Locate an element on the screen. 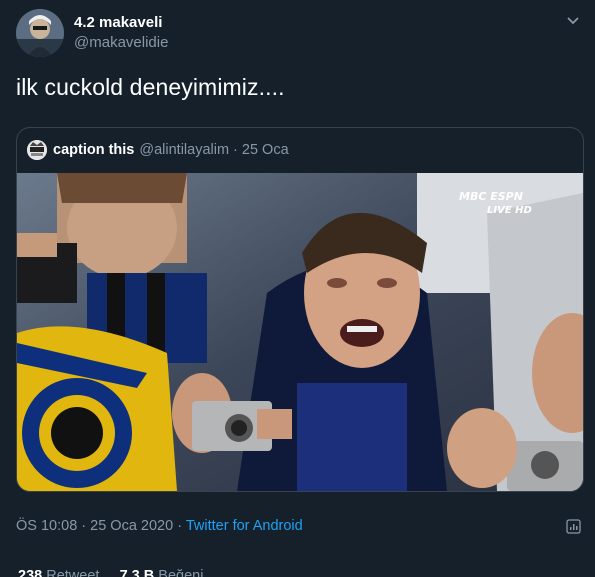 Image resolution: width=595 pixels, height=577 pixels. quoted-handle: @alintilayalim is located at coordinates (184, 150).